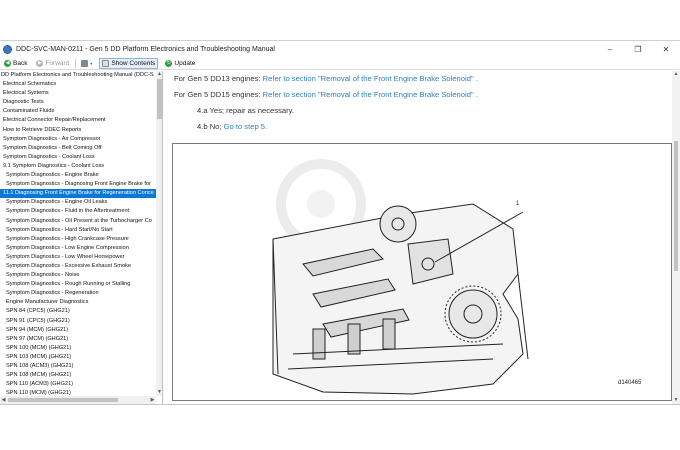  Describe the element at coordinates (63, 400) in the screenshot. I see `hscroll-thumb` at that location.